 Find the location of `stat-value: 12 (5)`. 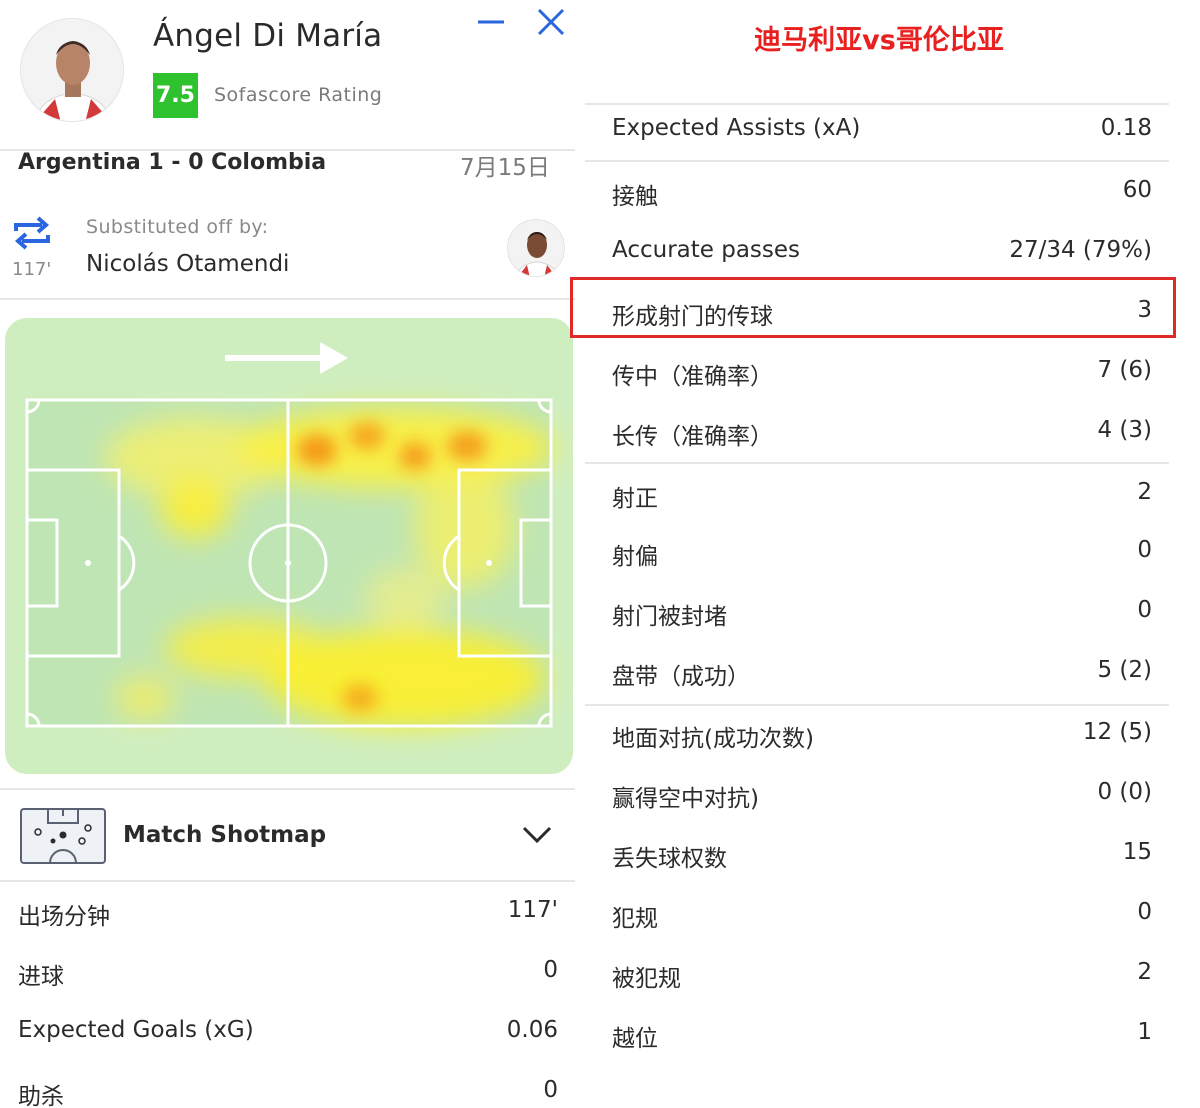

stat-value: 12 (5) is located at coordinates (1117, 732).